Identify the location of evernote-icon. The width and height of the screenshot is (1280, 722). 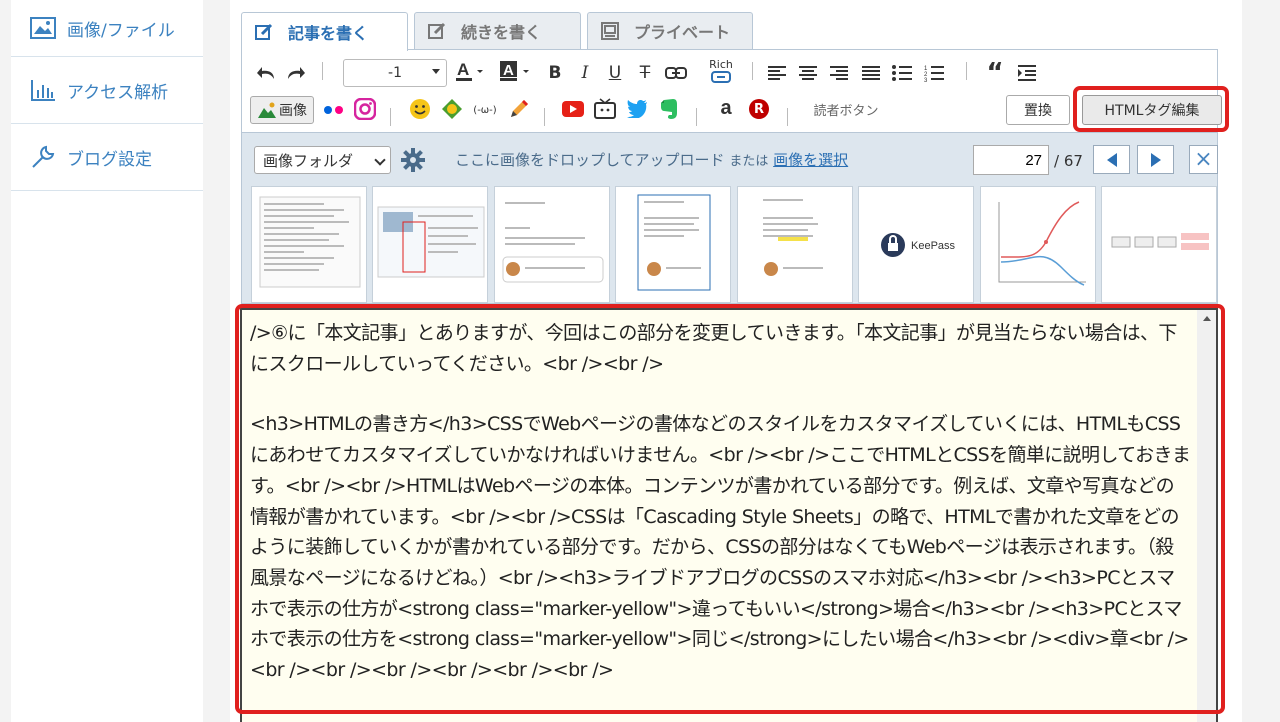
(669, 109).